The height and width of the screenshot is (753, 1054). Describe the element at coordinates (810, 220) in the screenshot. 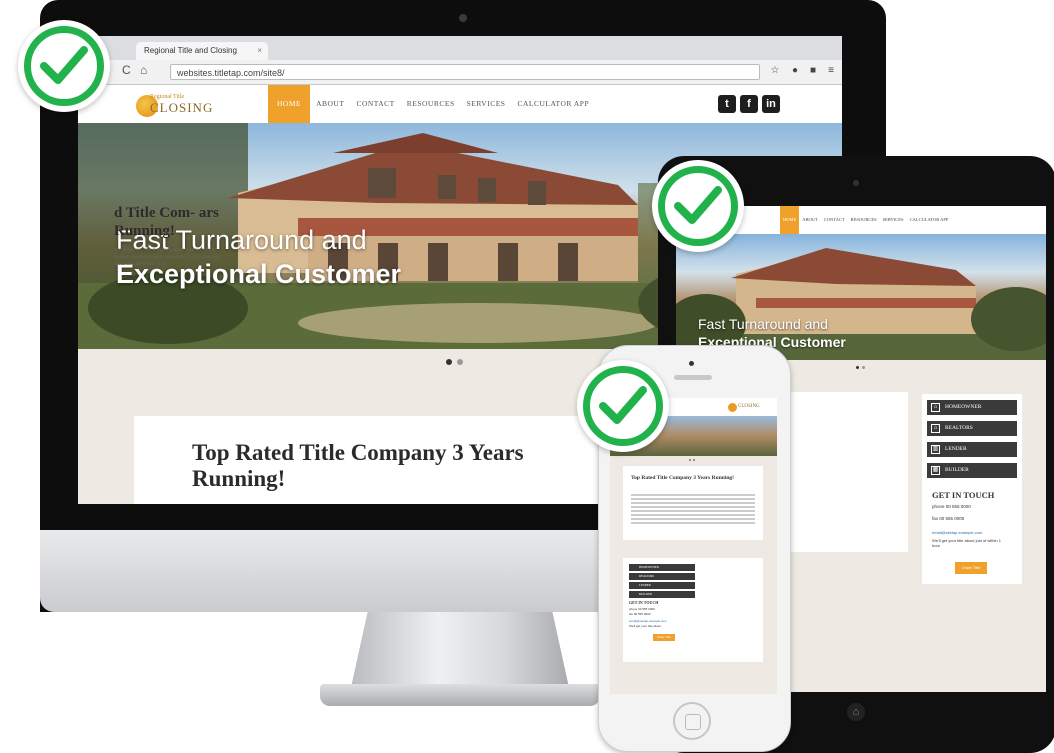

I see `tablet-nav-about: ABOUT` at that location.